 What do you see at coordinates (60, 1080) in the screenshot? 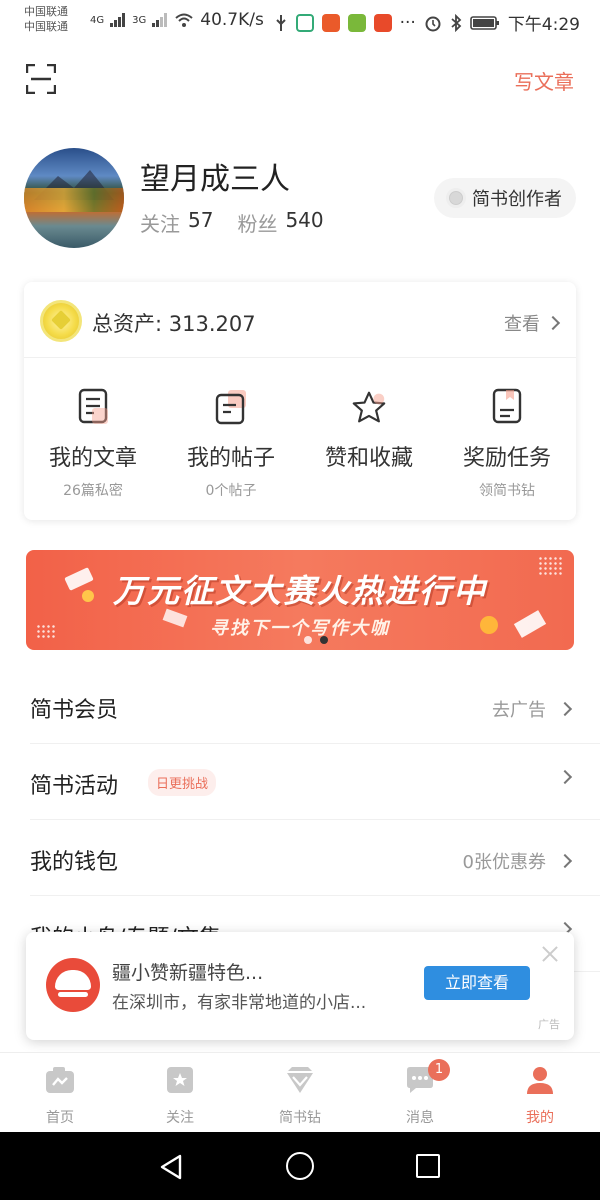
I see `home-icon` at bounding box center [60, 1080].